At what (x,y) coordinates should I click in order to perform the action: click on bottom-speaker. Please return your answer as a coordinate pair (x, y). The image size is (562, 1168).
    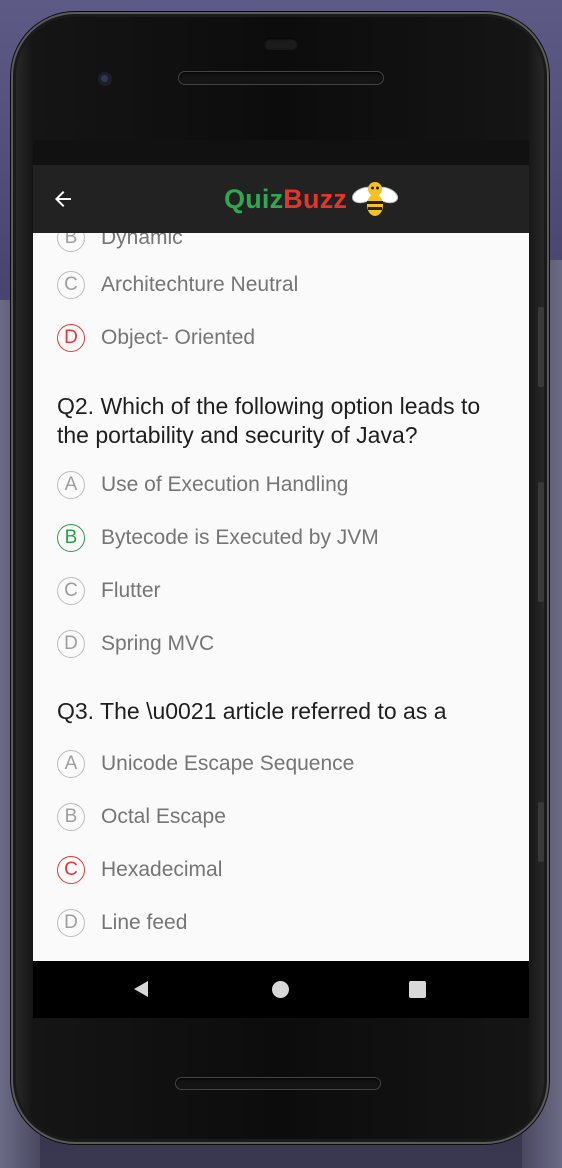
    Looking at the image, I should click on (278, 1083).